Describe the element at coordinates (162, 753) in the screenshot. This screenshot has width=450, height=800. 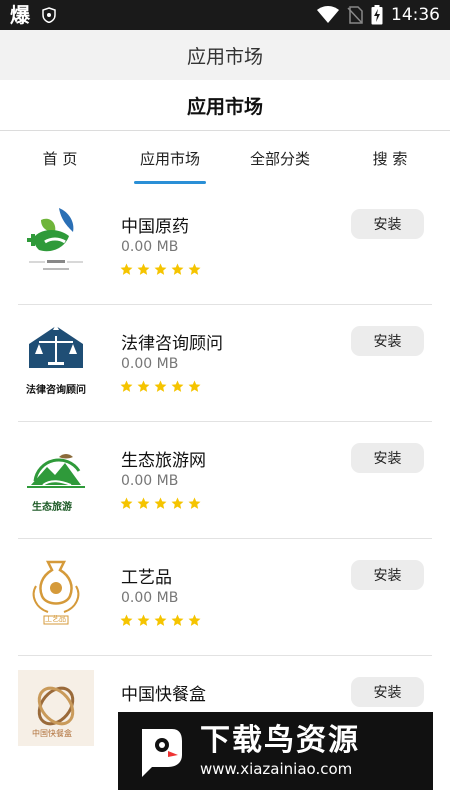
I see `bird-logo-icon` at that location.